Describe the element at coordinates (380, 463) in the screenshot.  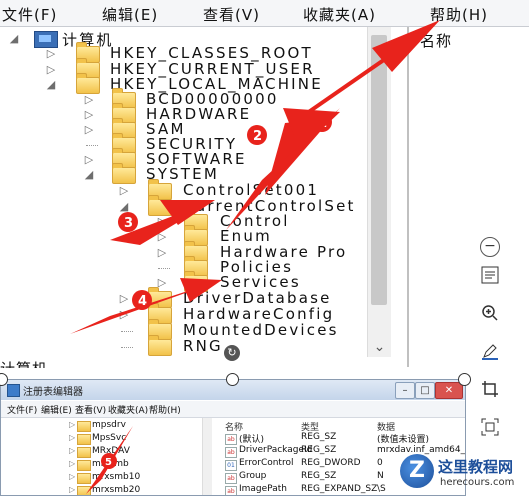
I see `value-data: 0` at that location.